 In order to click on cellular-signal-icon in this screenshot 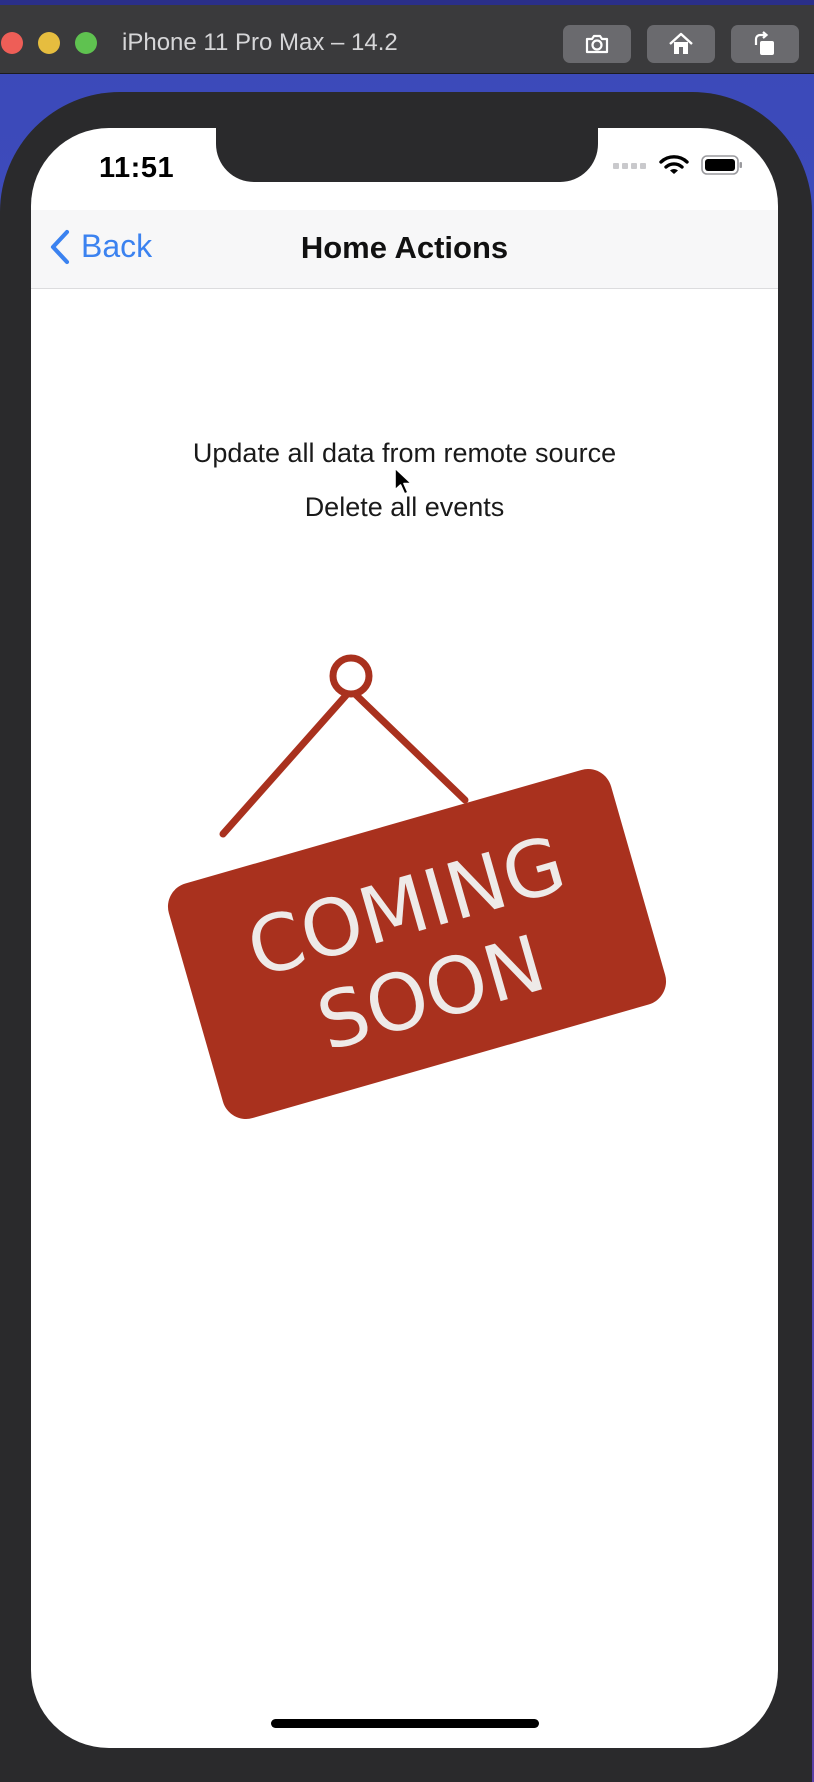, I will do `click(629, 166)`.